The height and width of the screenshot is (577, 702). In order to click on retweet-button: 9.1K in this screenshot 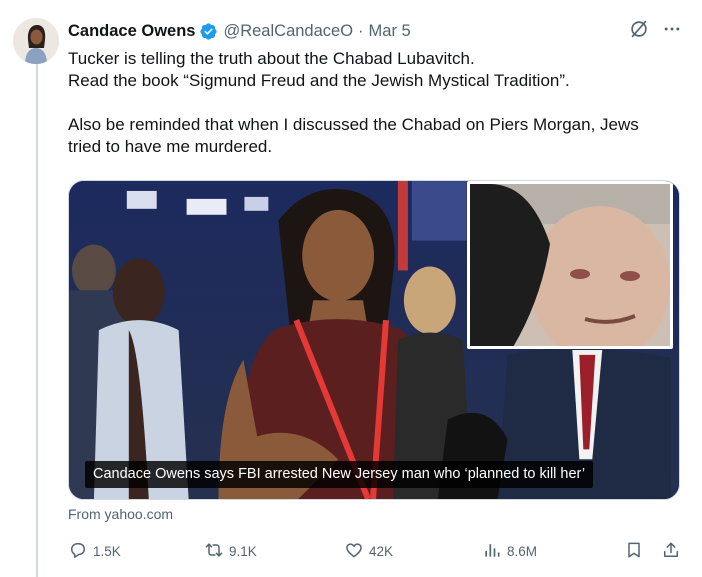, I will do `click(230, 551)`.